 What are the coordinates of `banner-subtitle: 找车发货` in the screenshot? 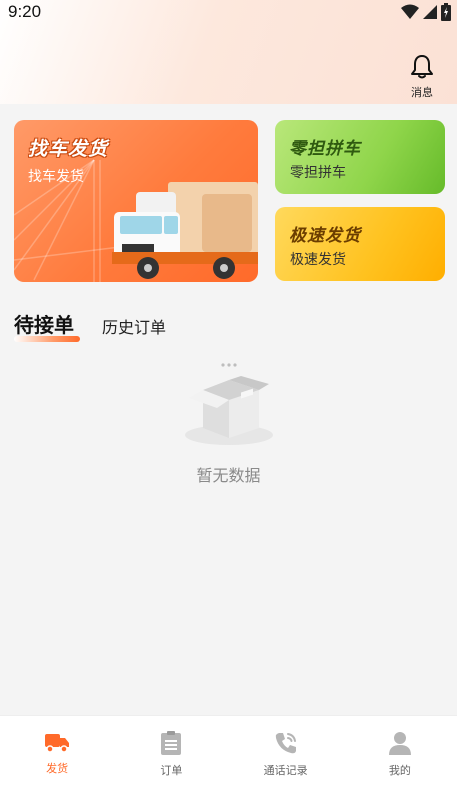 It's located at (56, 177).